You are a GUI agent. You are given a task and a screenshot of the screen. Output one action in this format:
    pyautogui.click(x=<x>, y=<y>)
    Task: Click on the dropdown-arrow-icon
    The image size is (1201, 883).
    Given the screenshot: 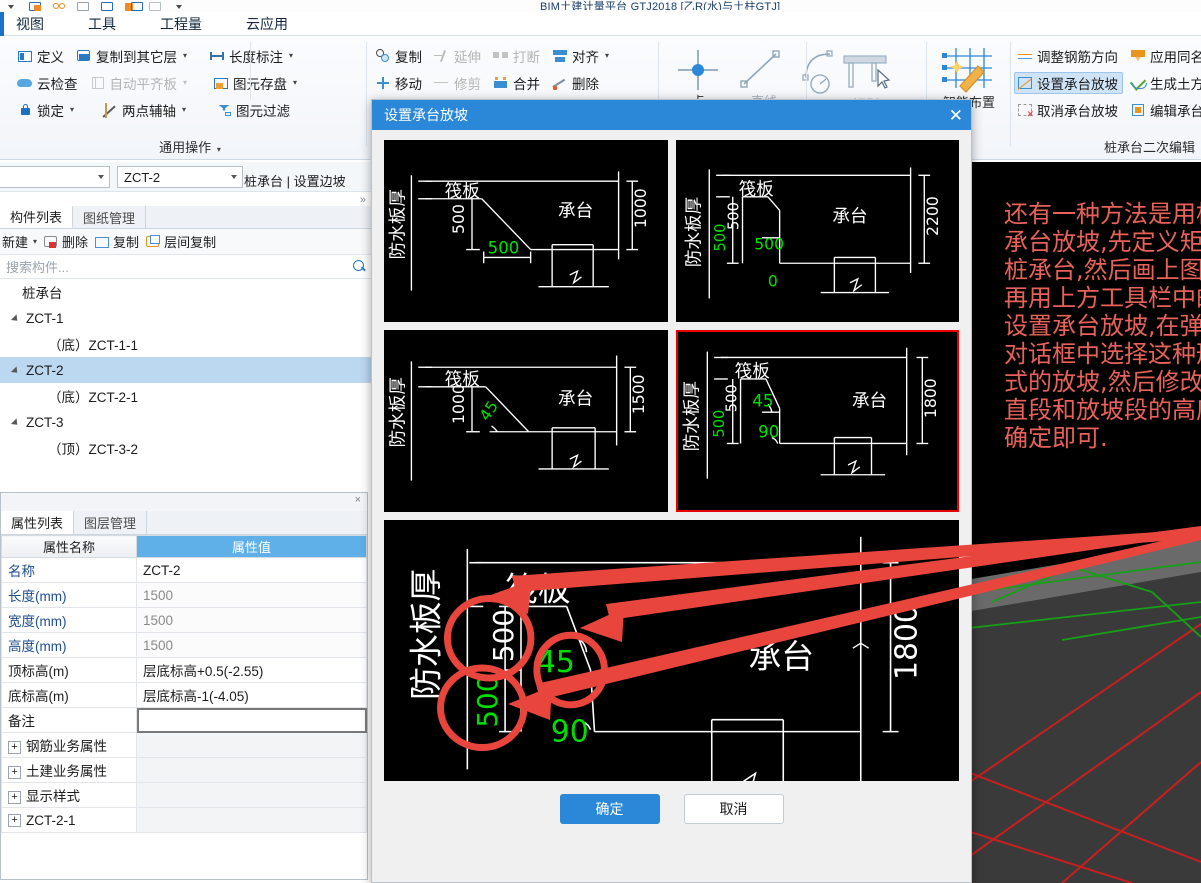 What is the action you would take?
    pyautogui.click(x=11, y=6)
    